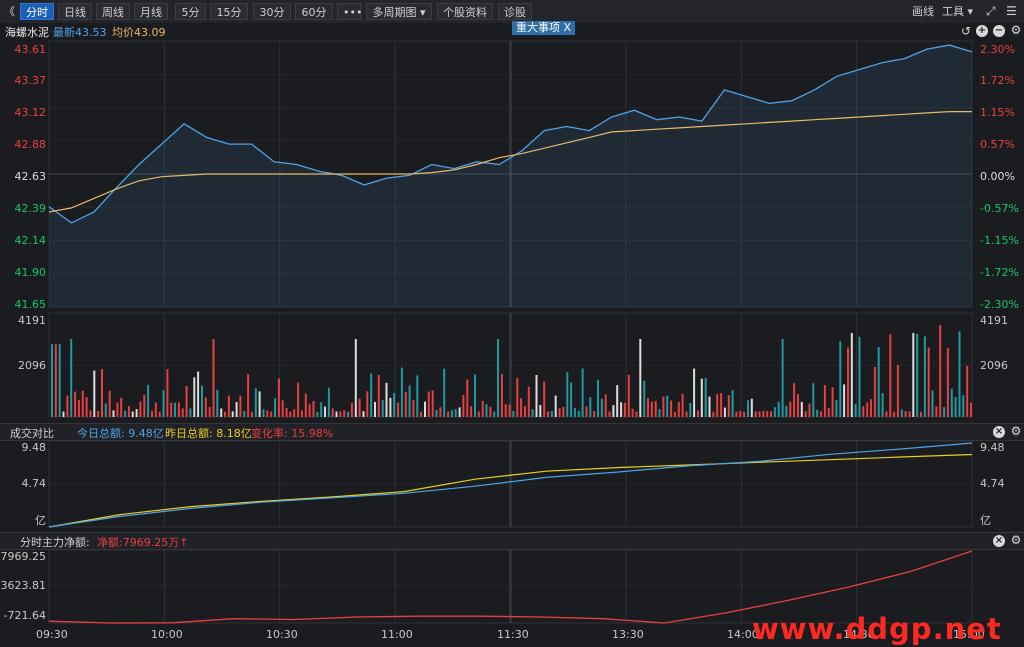 This screenshot has width=1024, height=647. I want to click on price-tick: 42.39, so click(30, 208).